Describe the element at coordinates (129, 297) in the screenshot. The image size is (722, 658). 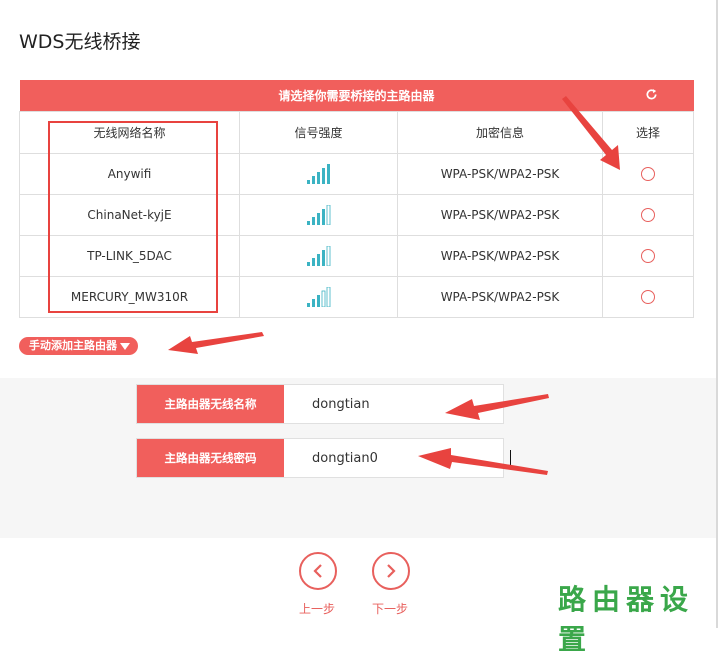
I see `ssid-cell: MERCURY_MW310R` at that location.